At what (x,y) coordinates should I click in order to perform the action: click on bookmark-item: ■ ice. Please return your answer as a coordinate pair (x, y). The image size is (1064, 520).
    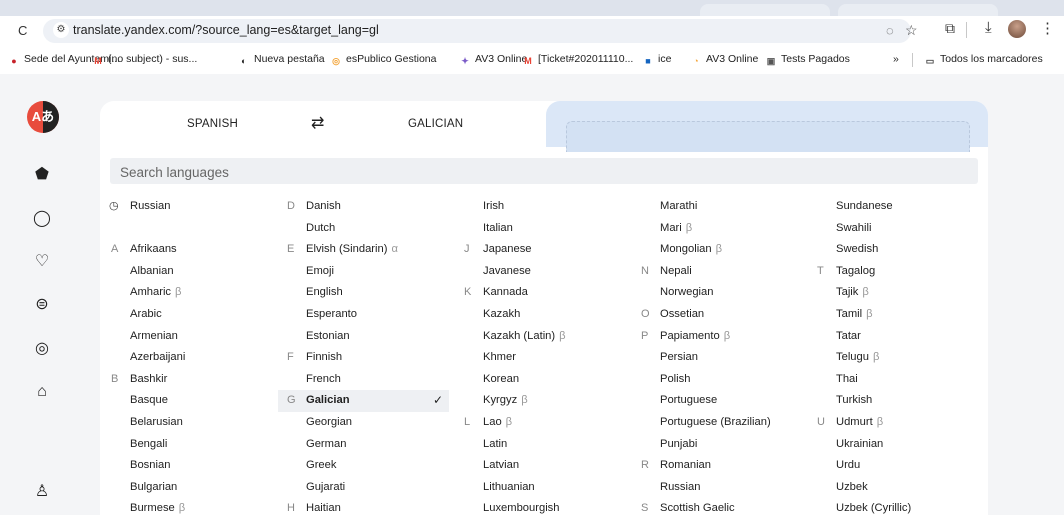
    Looking at the image, I should click on (656, 60).